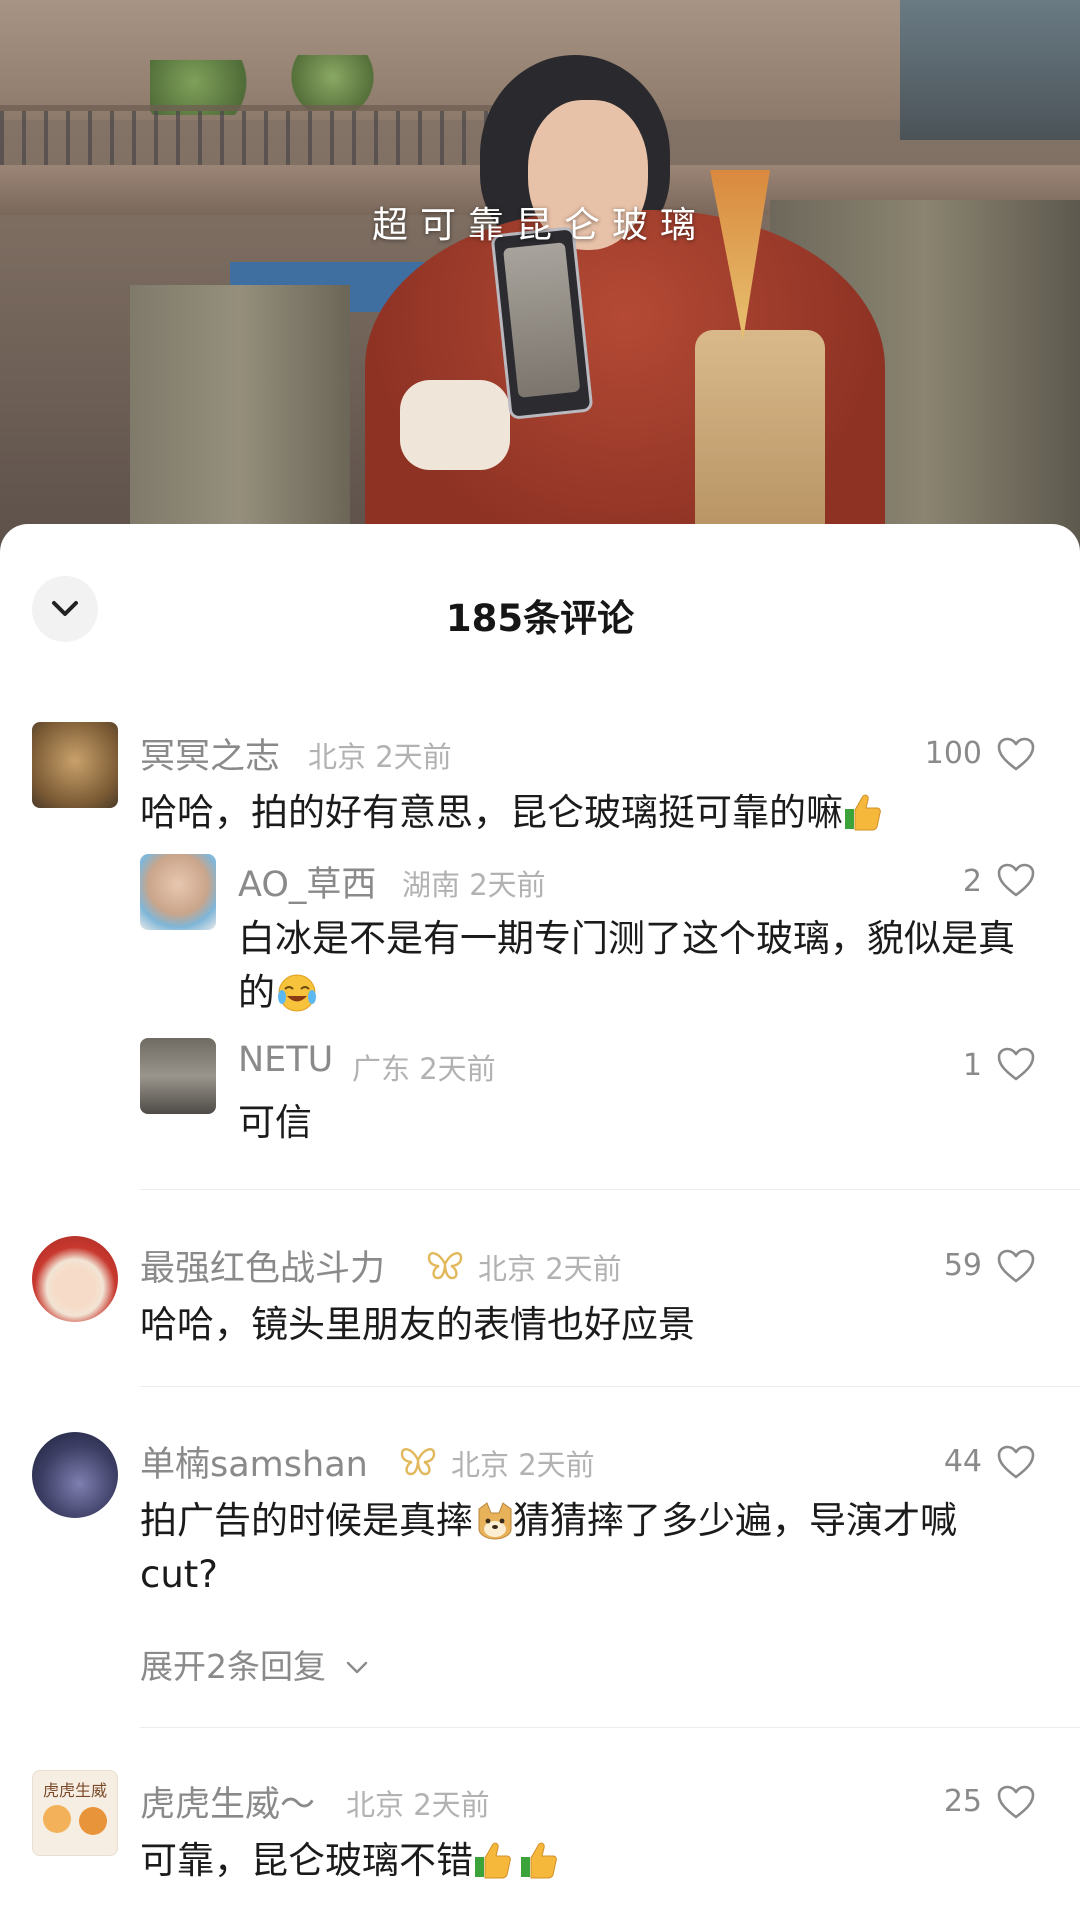 The width and height of the screenshot is (1080, 1922). Describe the element at coordinates (256, 992) in the screenshot. I see `reply-text-body: 的` at that location.